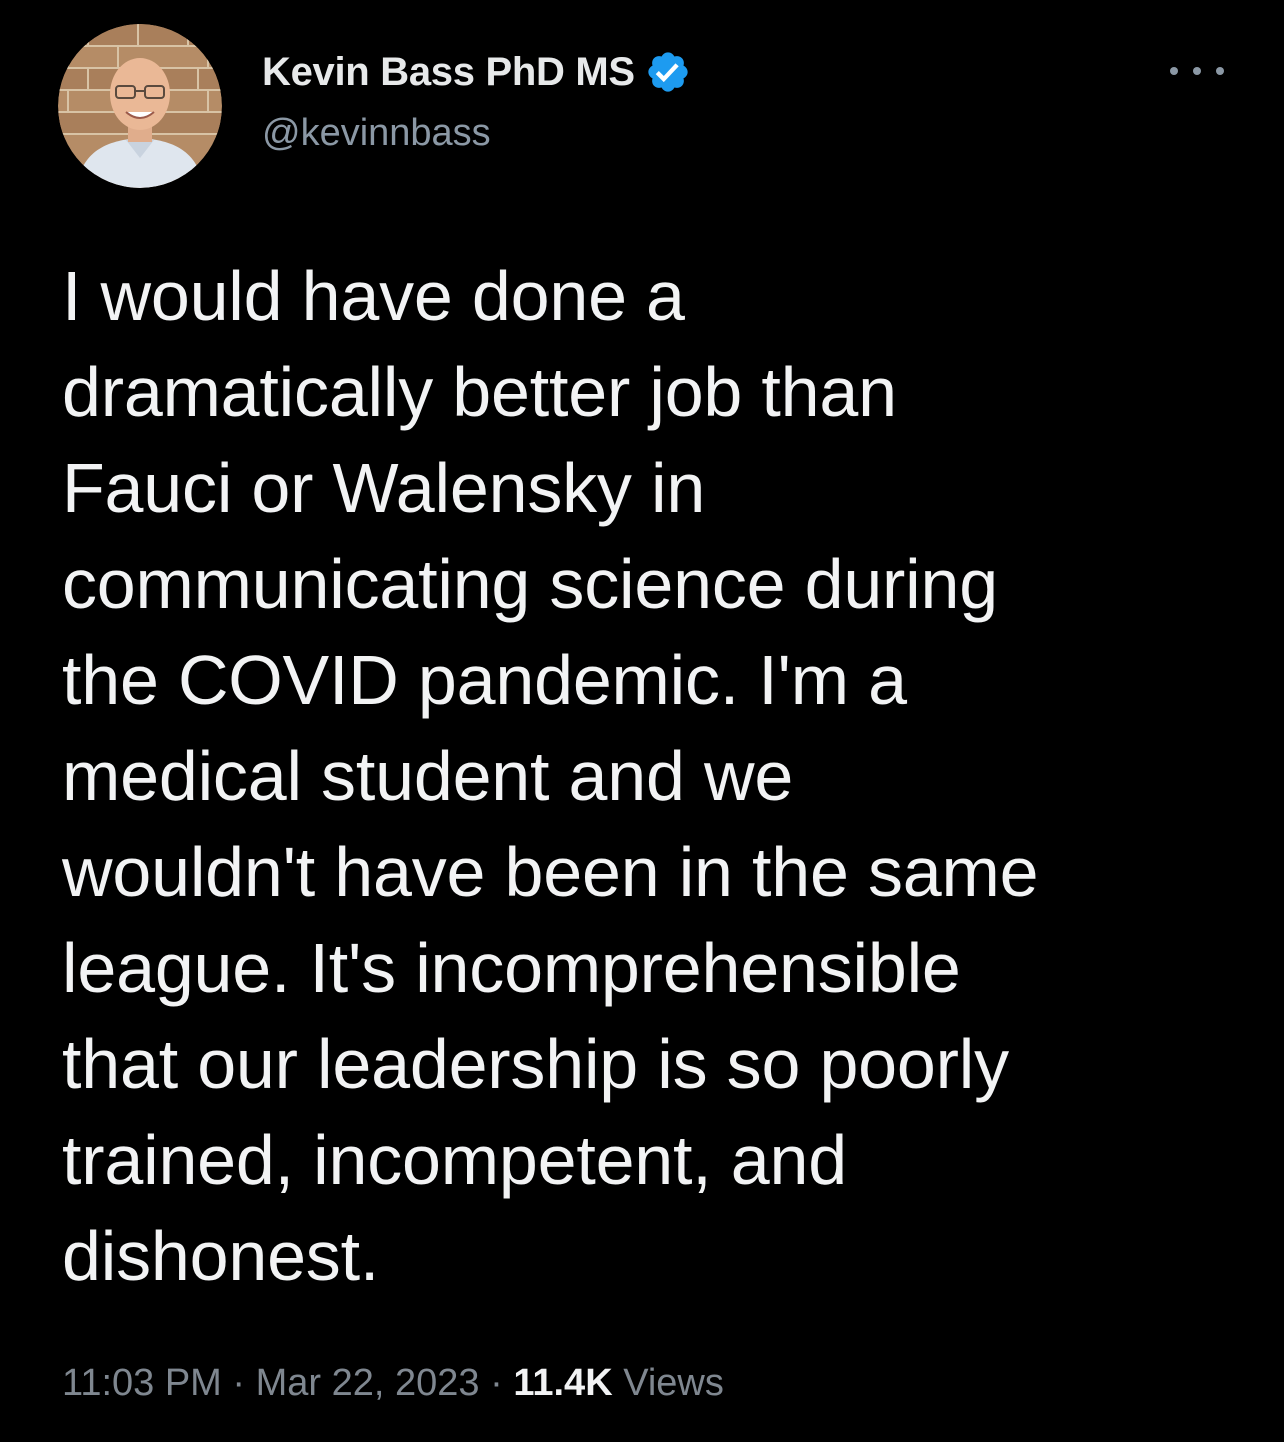 This screenshot has width=1284, height=1442. Describe the element at coordinates (668, 72) in the screenshot. I see `verified-badge-icon` at that location.